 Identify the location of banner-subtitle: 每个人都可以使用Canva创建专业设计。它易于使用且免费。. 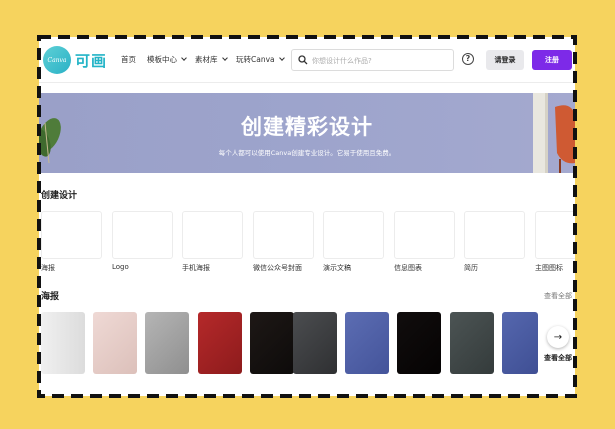
(307, 153).